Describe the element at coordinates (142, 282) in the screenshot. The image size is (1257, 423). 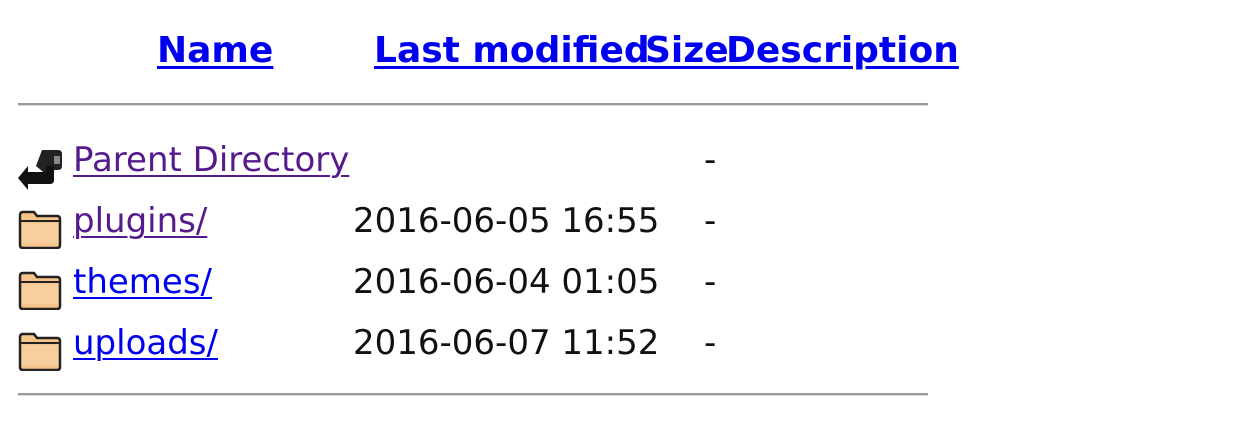
I see `folder-link-themes: themes/` at that location.